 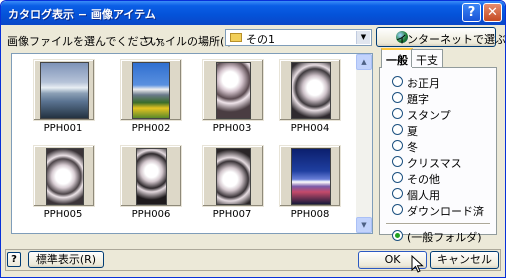 What do you see at coordinates (63, 214) in the screenshot?
I see `thumbnail-caption: PPH005` at bounding box center [63, 214].